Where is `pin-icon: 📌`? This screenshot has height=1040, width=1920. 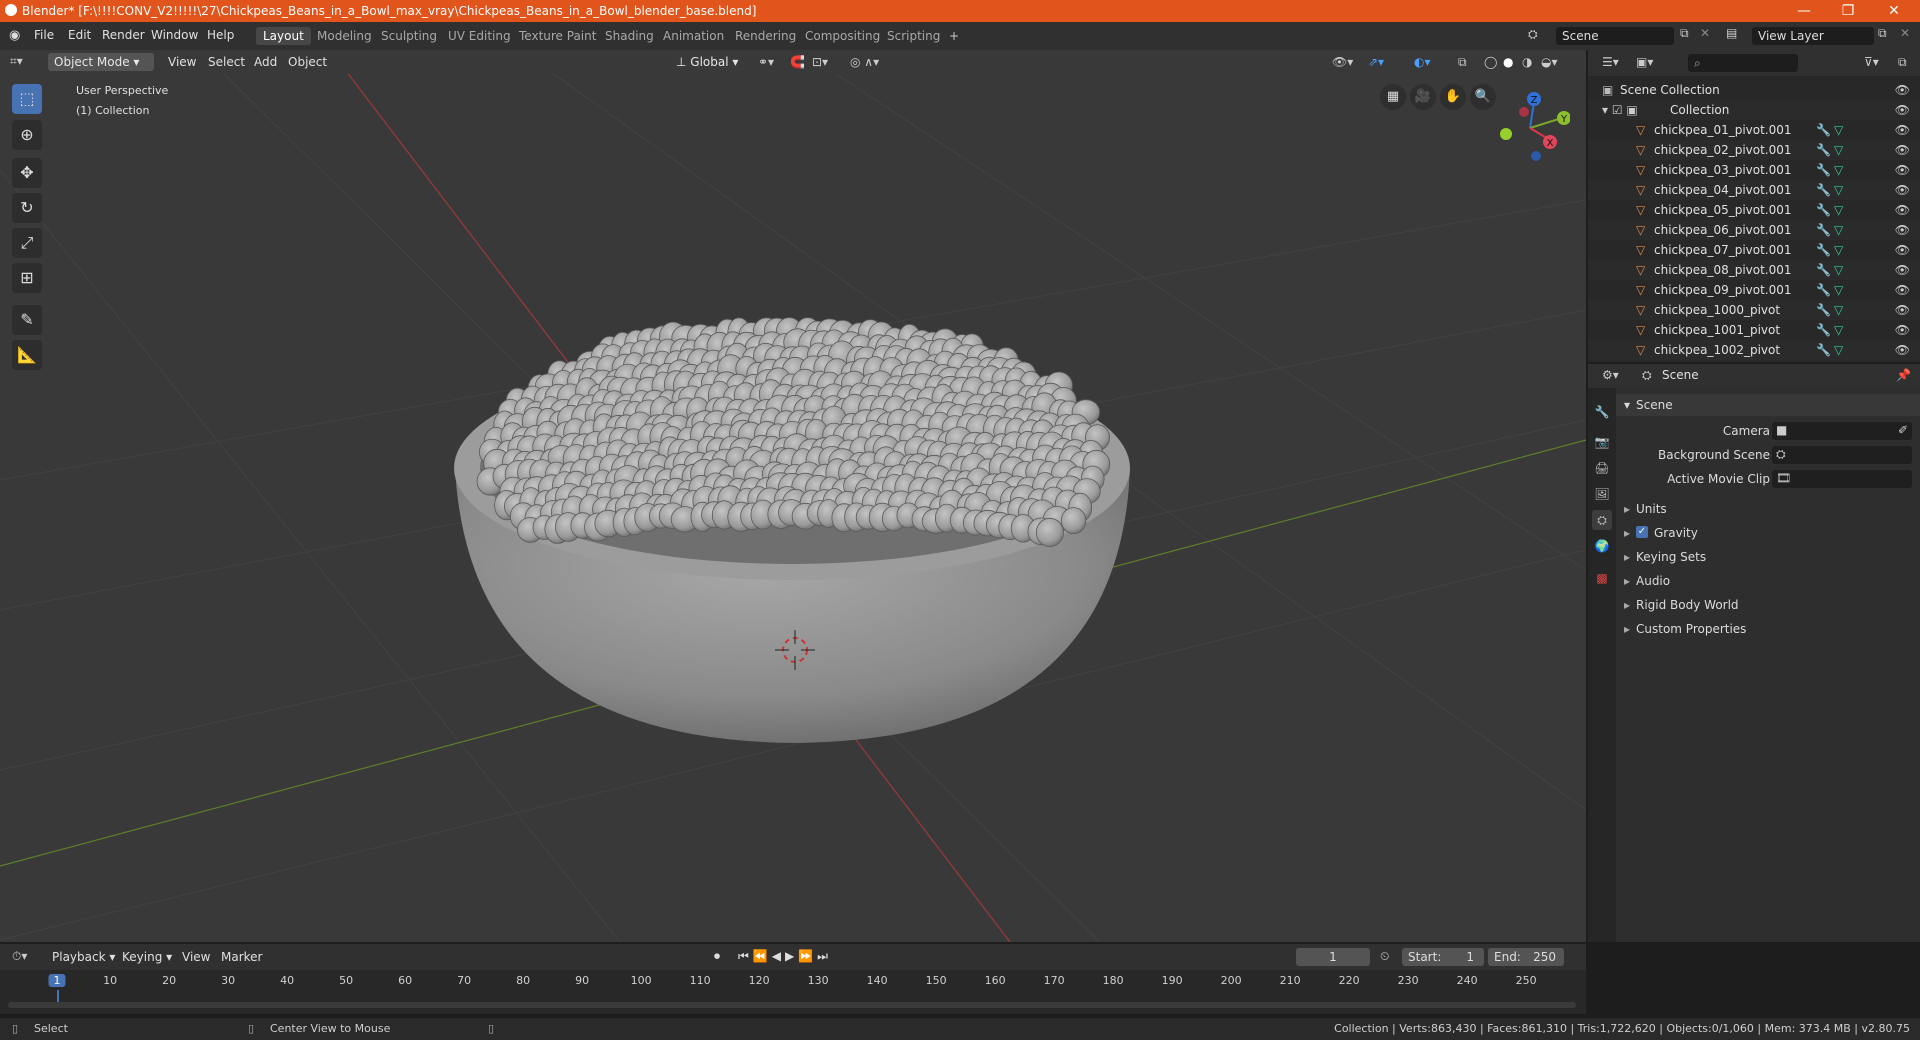
pin-icon: 📌 is located at coordinates (1903, 375).